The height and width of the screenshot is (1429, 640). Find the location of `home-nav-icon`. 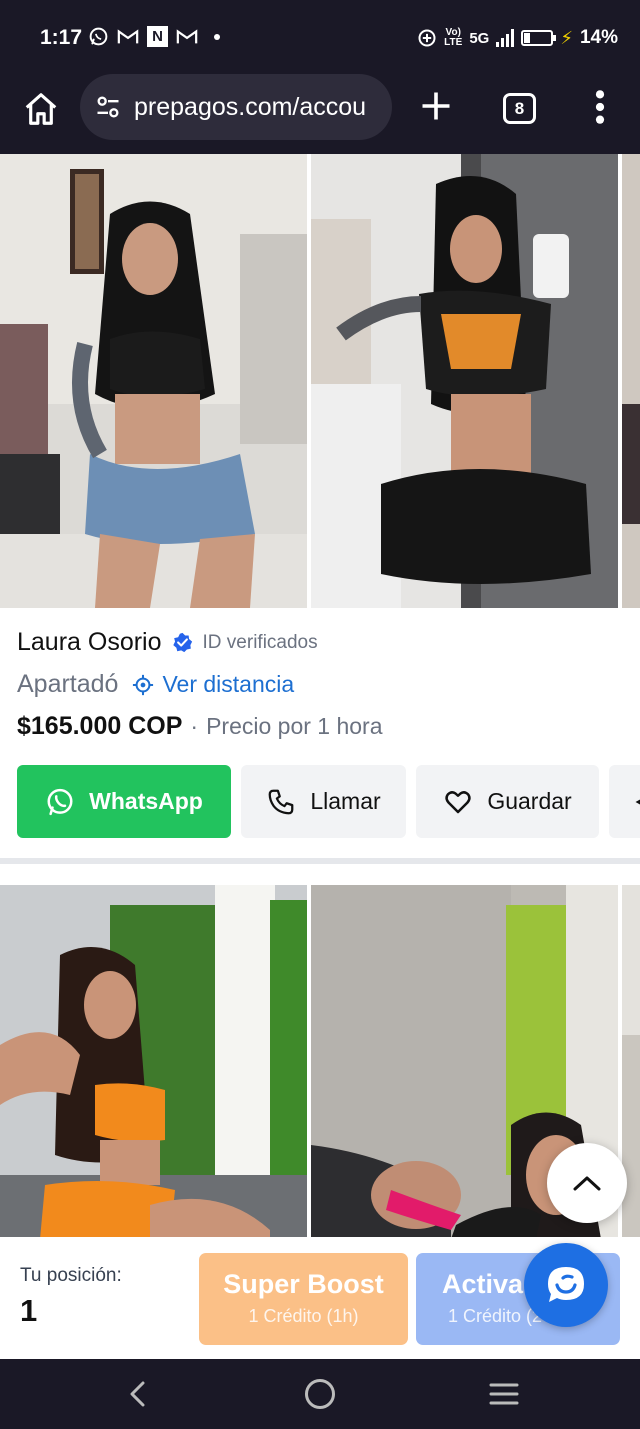

home-nav-icon is located at coordinates (320, 1394).